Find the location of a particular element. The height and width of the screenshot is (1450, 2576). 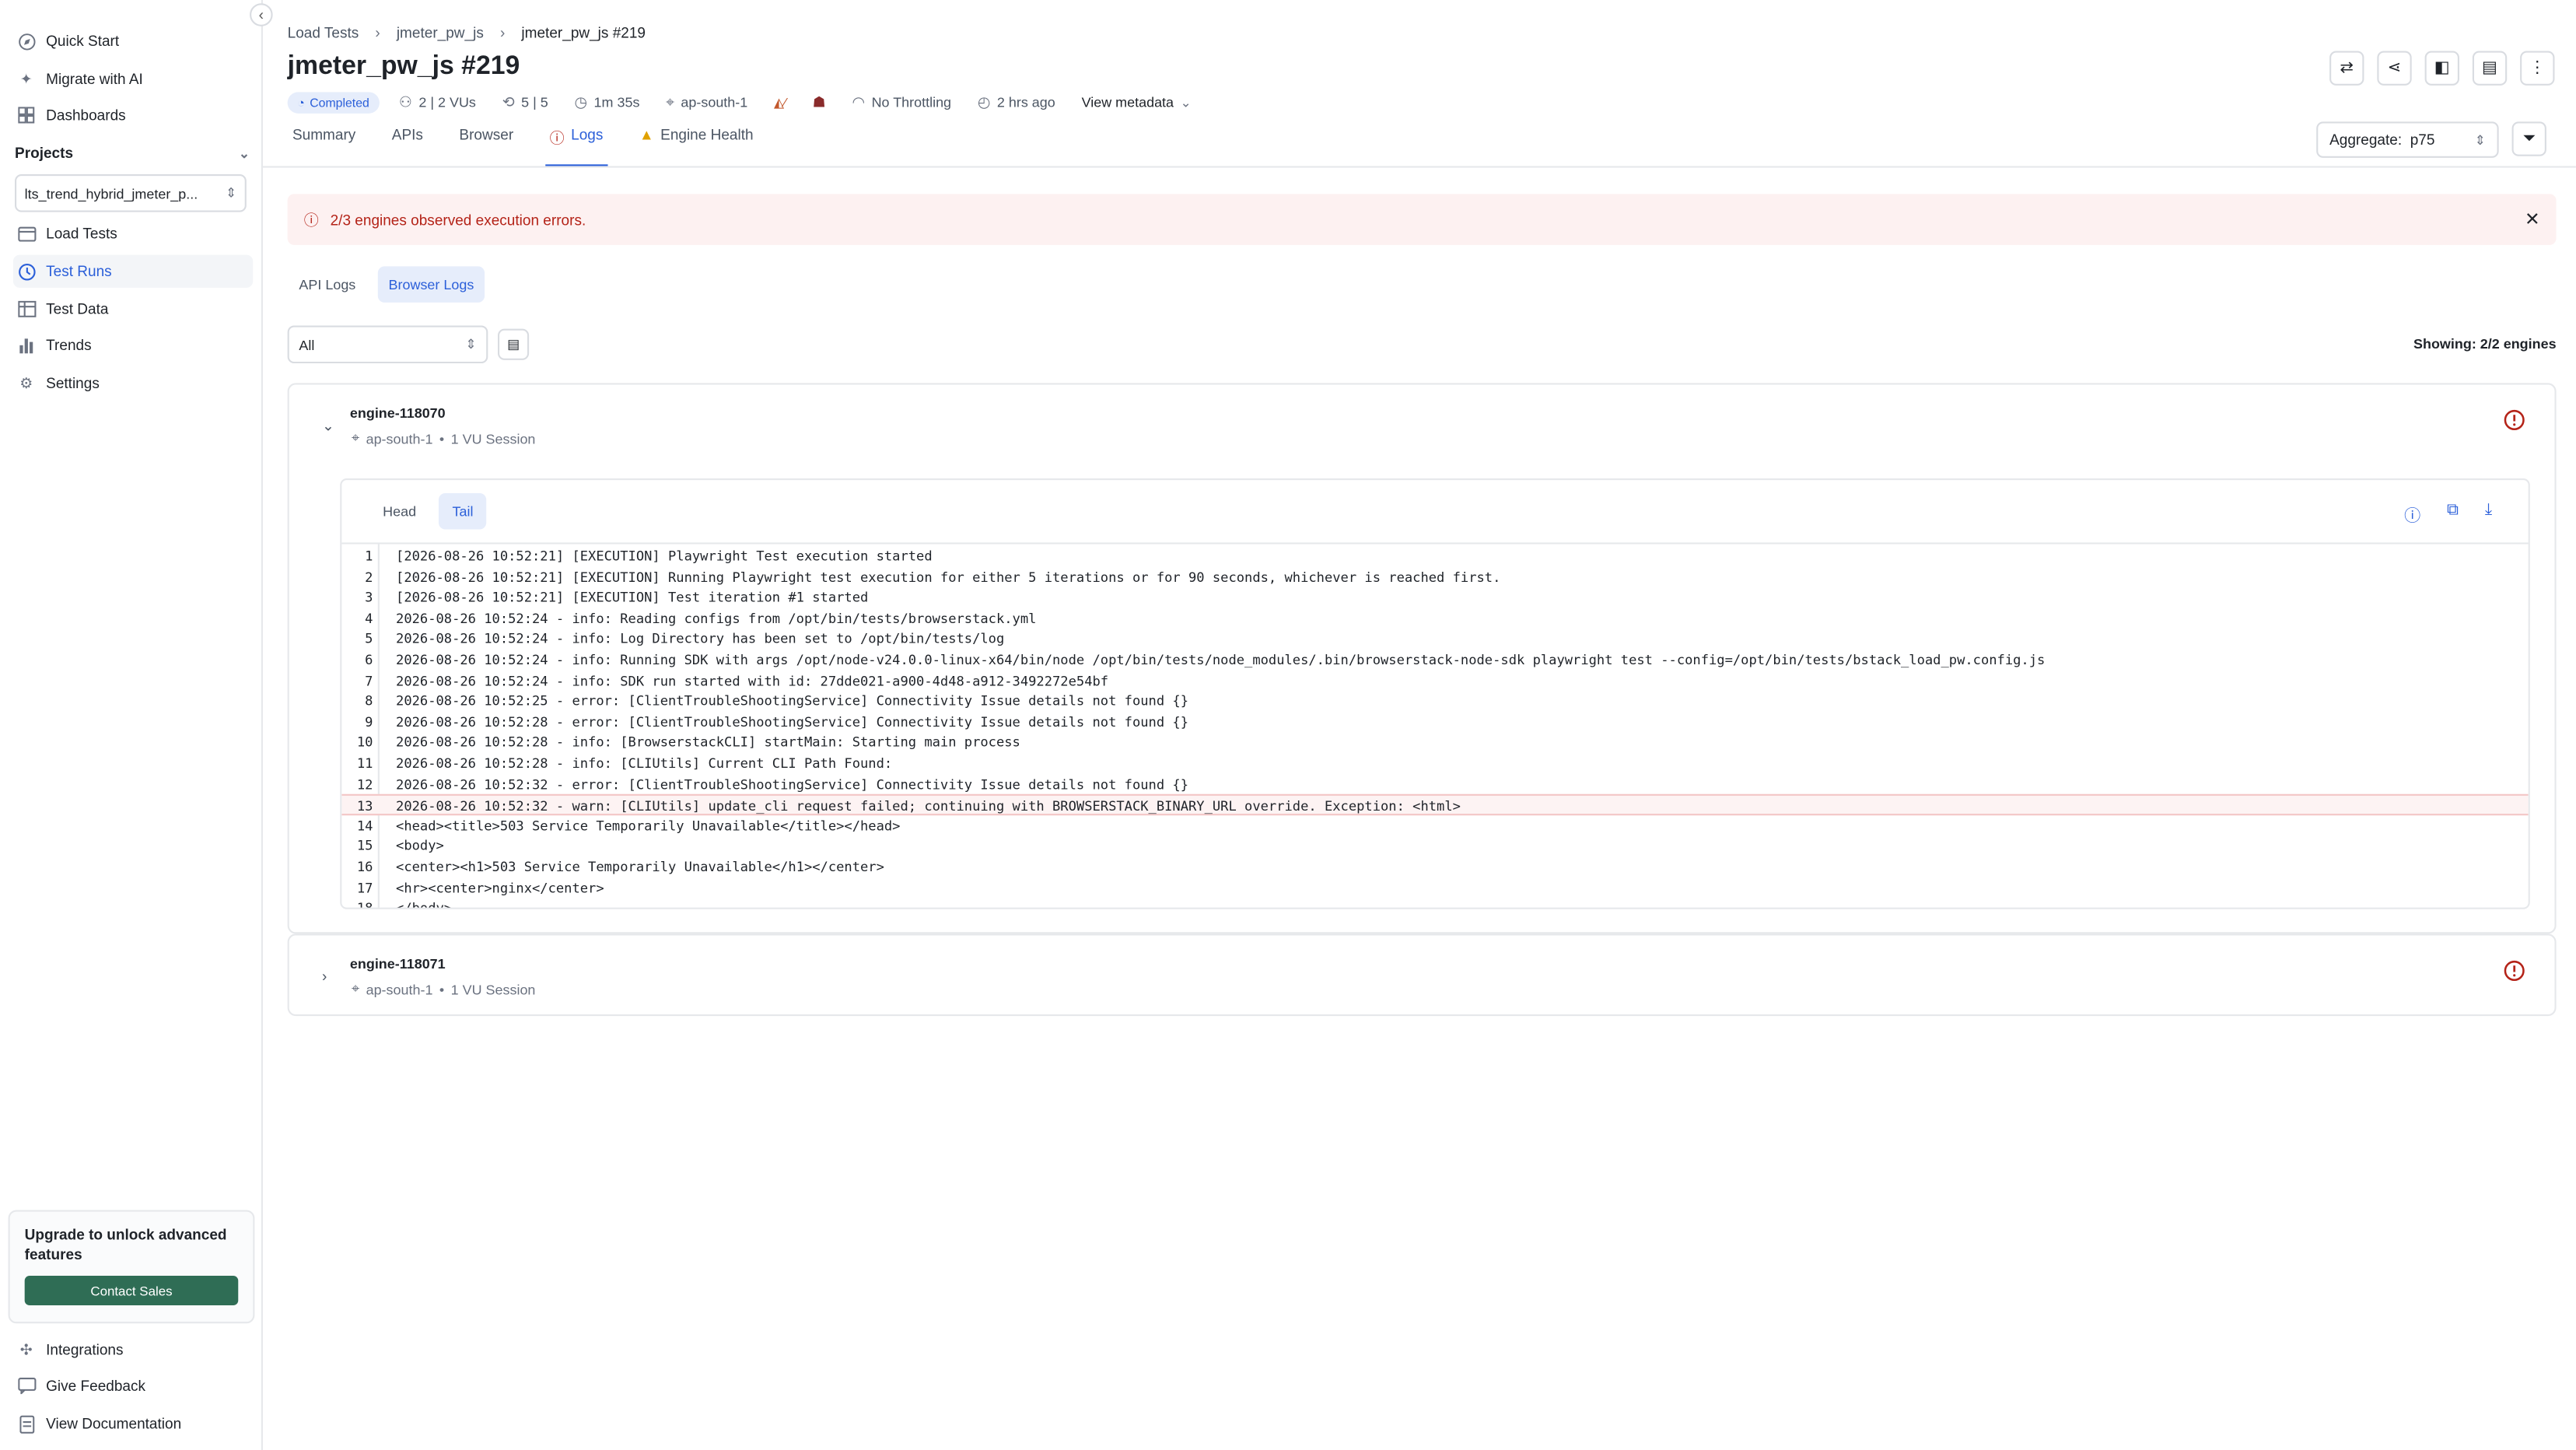

sidebar-item-give-feedback: Give Feedback is located at coordinates (133, 1385).